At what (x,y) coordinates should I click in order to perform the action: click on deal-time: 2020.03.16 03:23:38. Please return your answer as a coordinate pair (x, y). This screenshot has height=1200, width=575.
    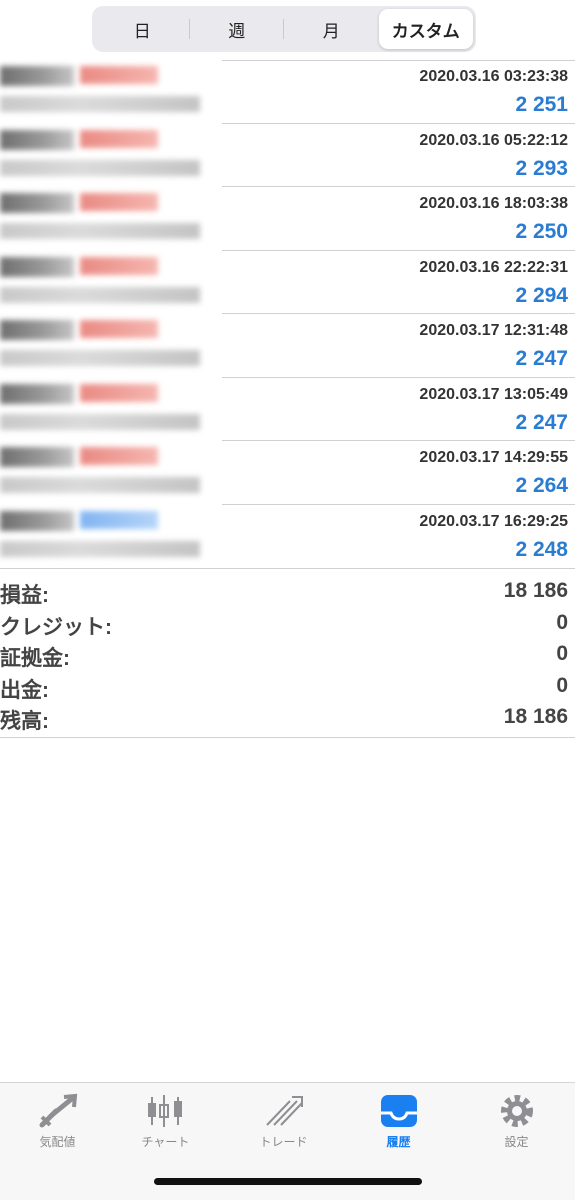
    Looking at the image, I should click on (493, 76).